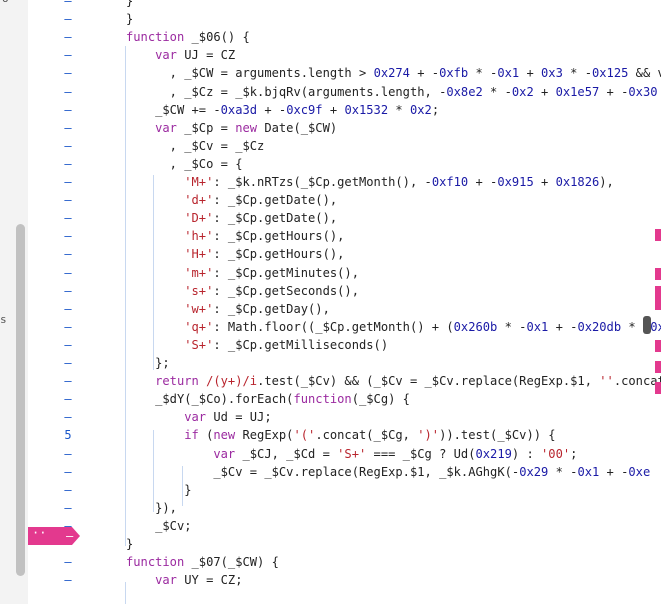 This screenshot has height=604, width=661. I want to click on code-line: 'm+': _$Cp.getMinutes(),, so click(242, 273).